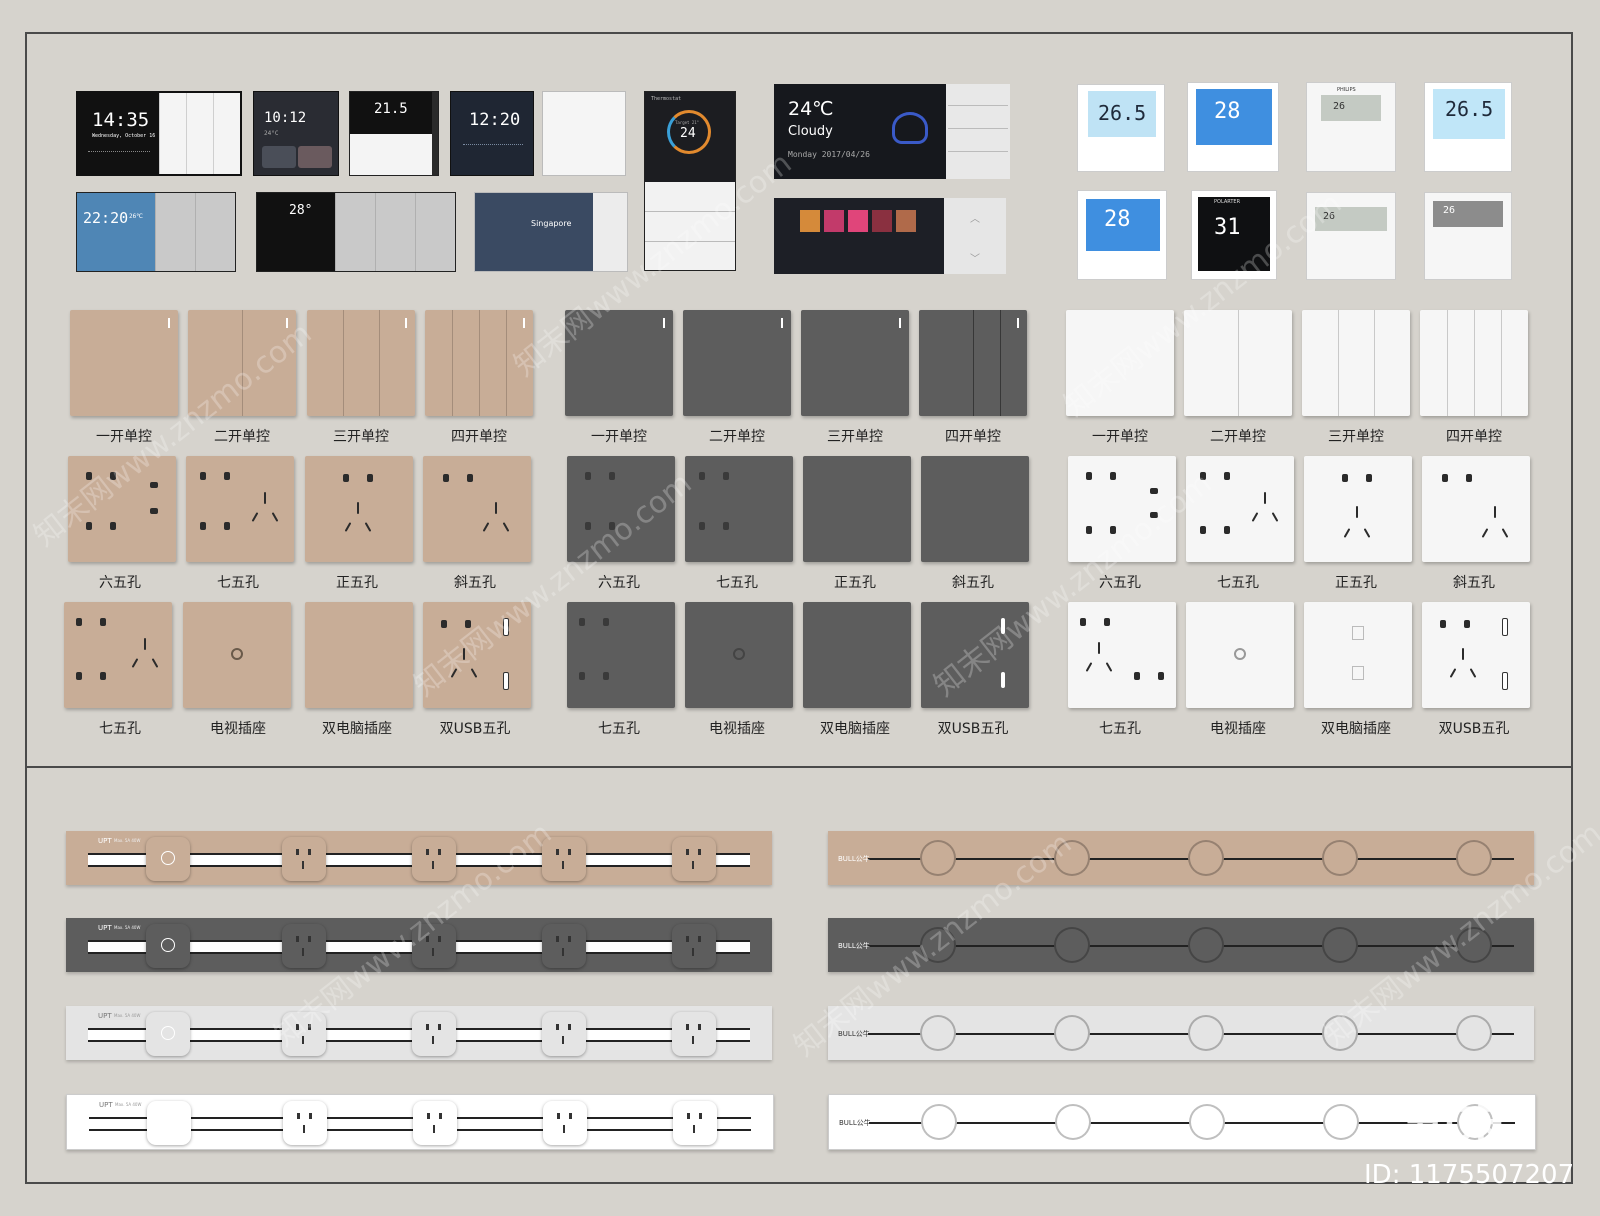 The width and height of the screenshot is (1600, 1216). I want to click on smart-panel-6: 22:20 26℃, so click(156, 232).